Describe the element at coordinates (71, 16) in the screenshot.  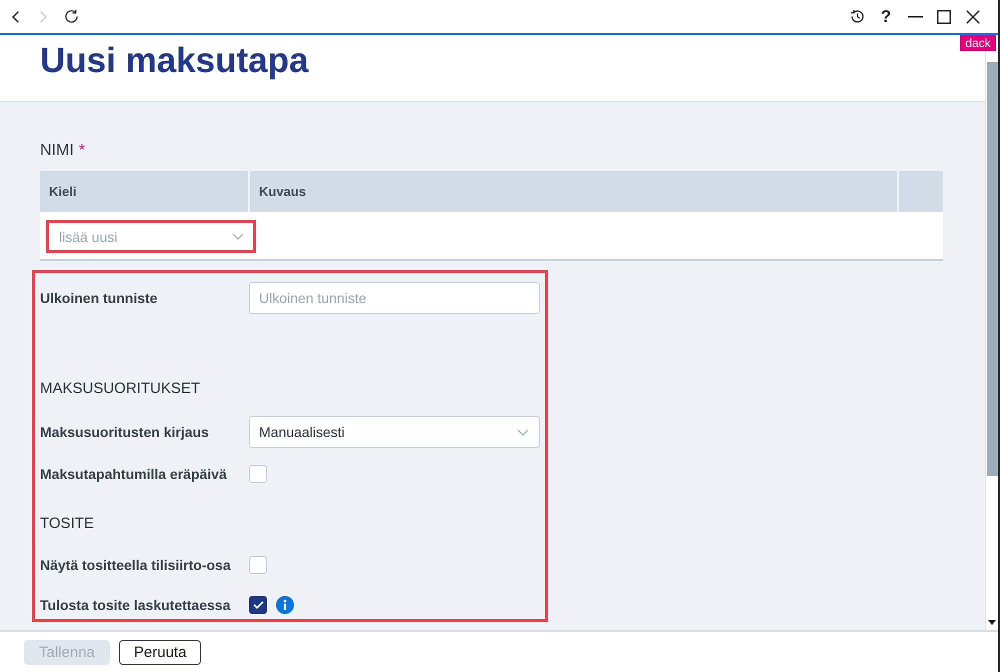
I see `refresh-icon` at that location.